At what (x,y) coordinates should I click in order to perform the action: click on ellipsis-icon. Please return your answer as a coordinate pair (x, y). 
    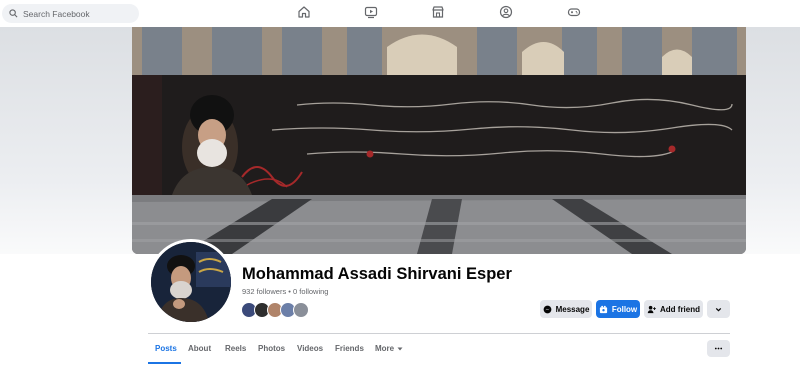
    Looking at the image, I should click on (718, 348).